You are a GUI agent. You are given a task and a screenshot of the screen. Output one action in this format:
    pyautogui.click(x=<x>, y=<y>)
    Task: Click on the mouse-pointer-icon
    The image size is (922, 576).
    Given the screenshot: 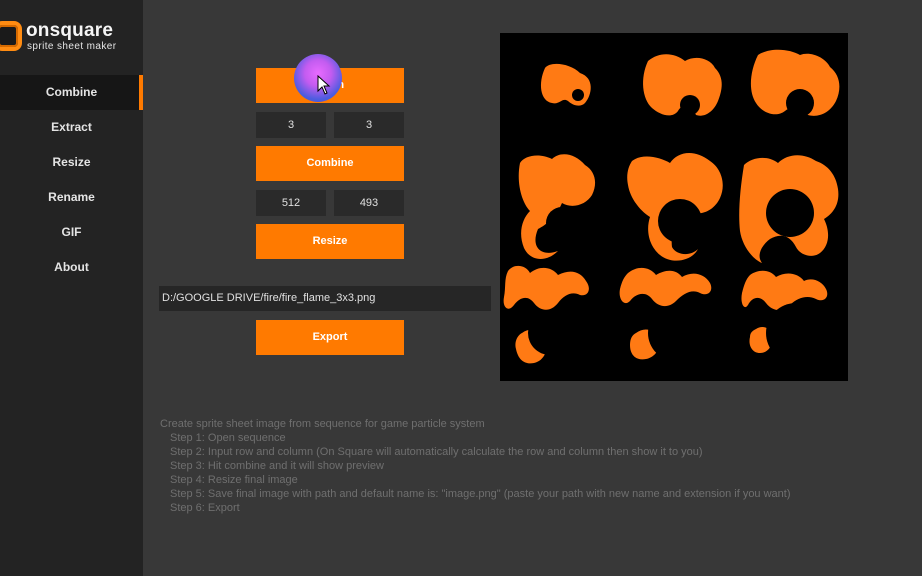 What is the action you would take?
    pyautogui.click(x=324, y=85)
    